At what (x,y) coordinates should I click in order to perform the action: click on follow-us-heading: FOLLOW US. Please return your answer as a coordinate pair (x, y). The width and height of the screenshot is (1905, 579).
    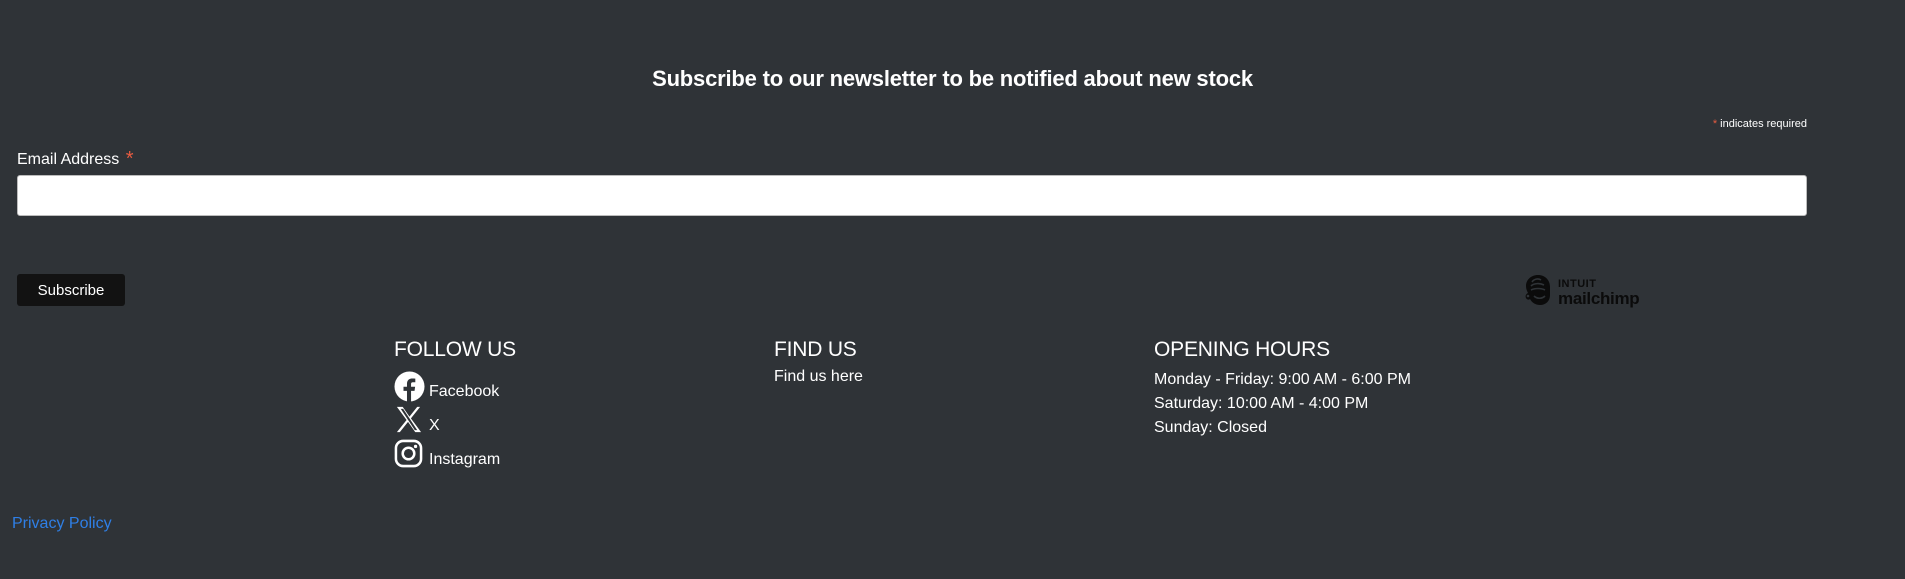
    Looking at the image, I should click on (455, 349).